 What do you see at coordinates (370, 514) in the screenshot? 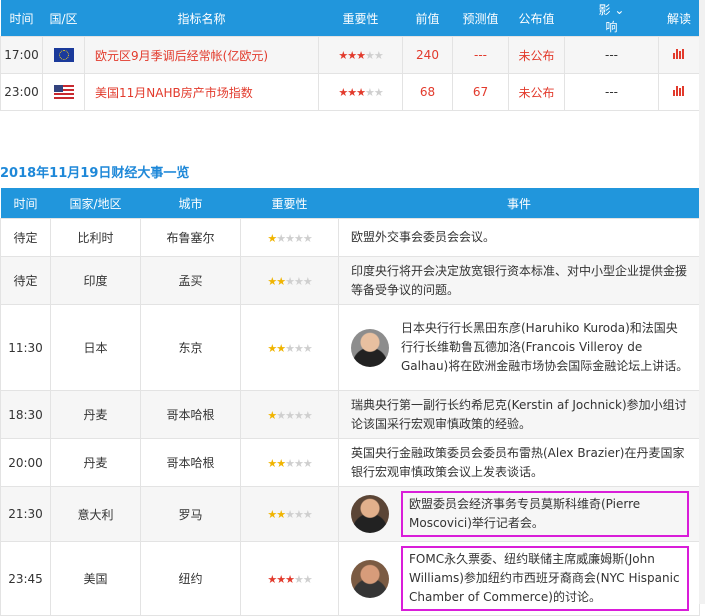
I see `moscovici-avatar` at bounding box center [370, 514].